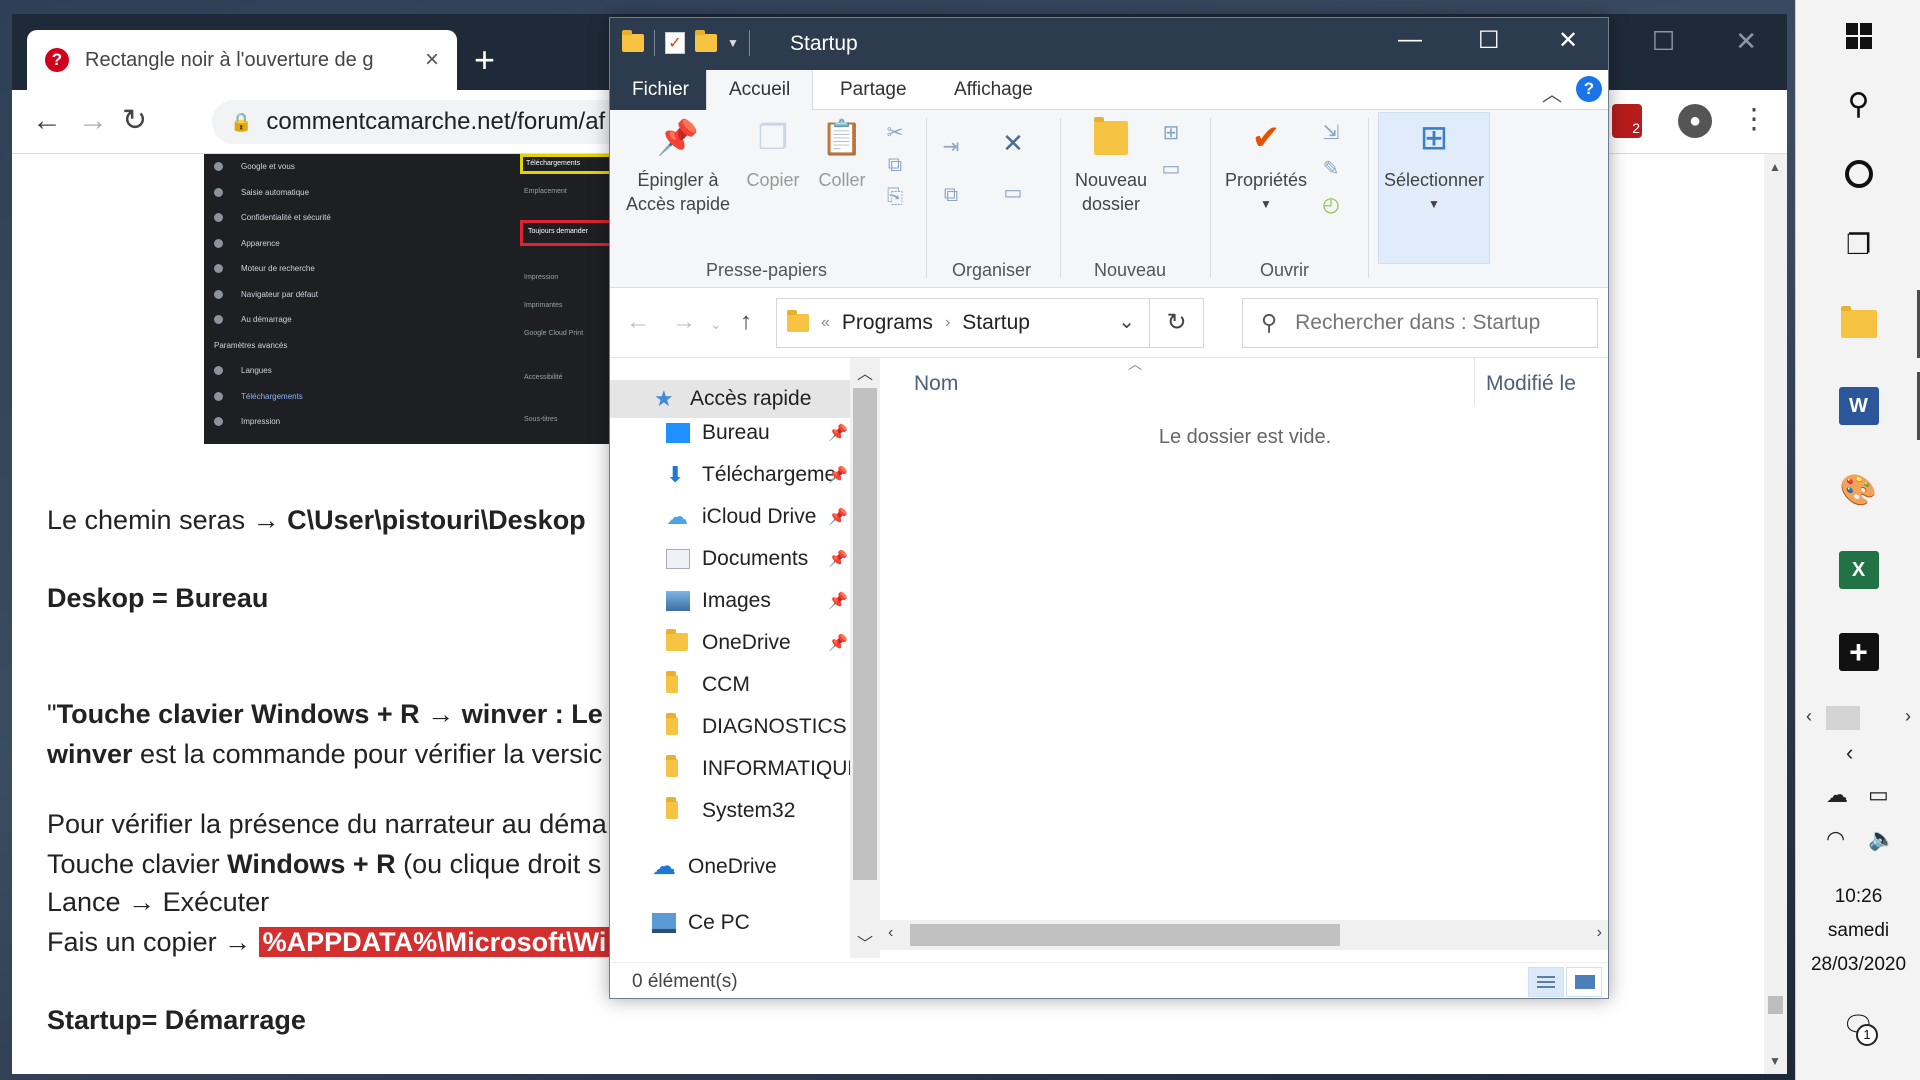 Image resolution: width=1920 pixels, height=1080 pixels. What do you see at coordinates (1331, 169) in the screenshot?
I see `edit-icon: ✎` at bounding box center [1331, 169].